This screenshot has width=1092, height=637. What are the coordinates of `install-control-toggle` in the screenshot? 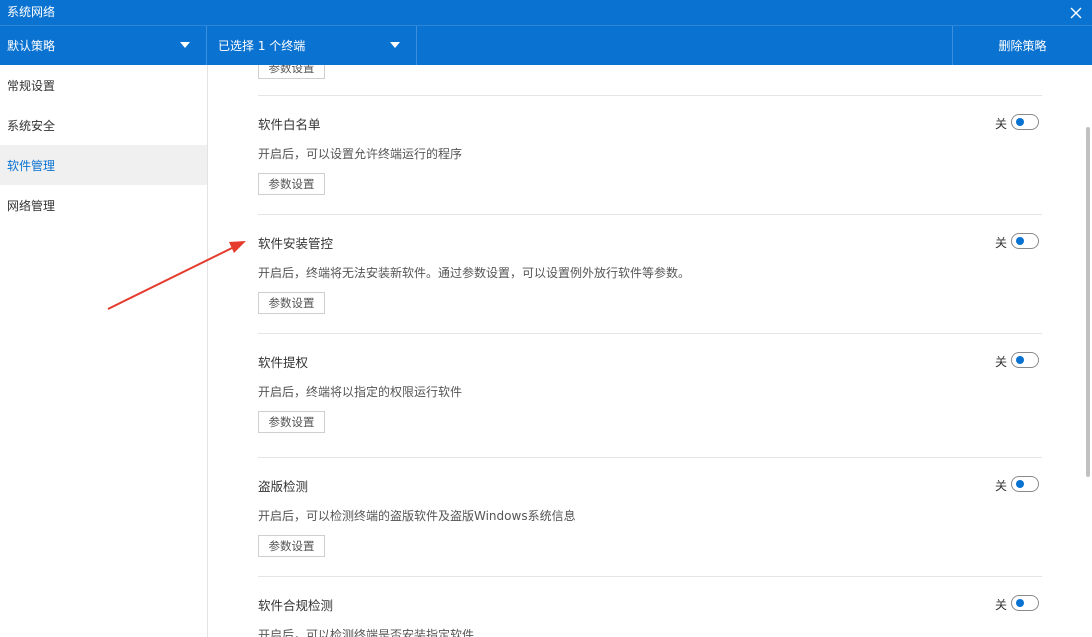 It's located at (1025, 241).